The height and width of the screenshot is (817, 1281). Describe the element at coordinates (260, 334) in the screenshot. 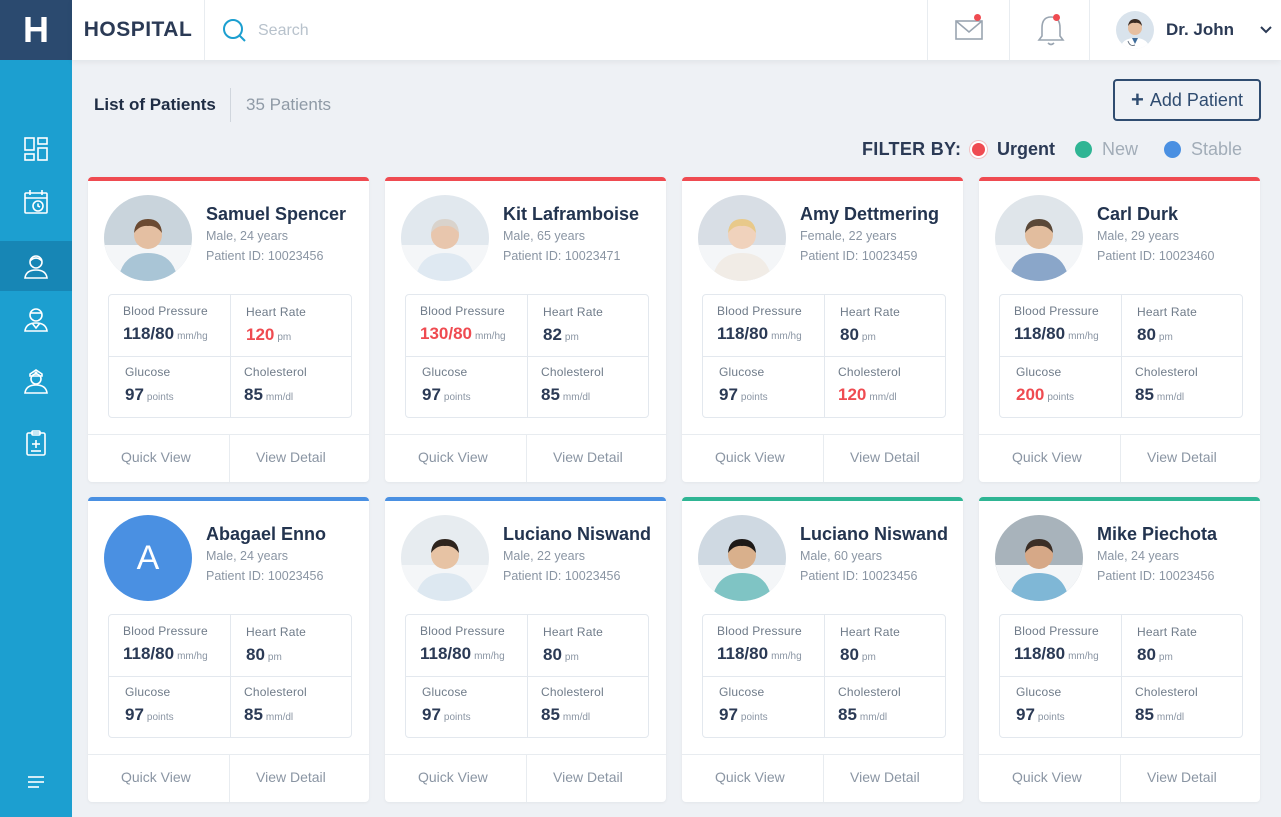

I see `heart-rate-value: 120` at that location.